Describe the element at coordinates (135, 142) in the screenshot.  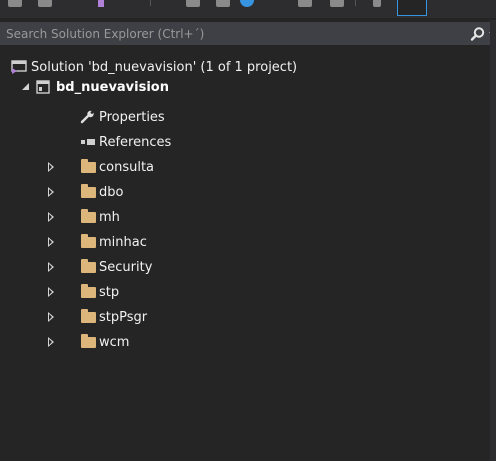
I see `references-label: References` at that location.